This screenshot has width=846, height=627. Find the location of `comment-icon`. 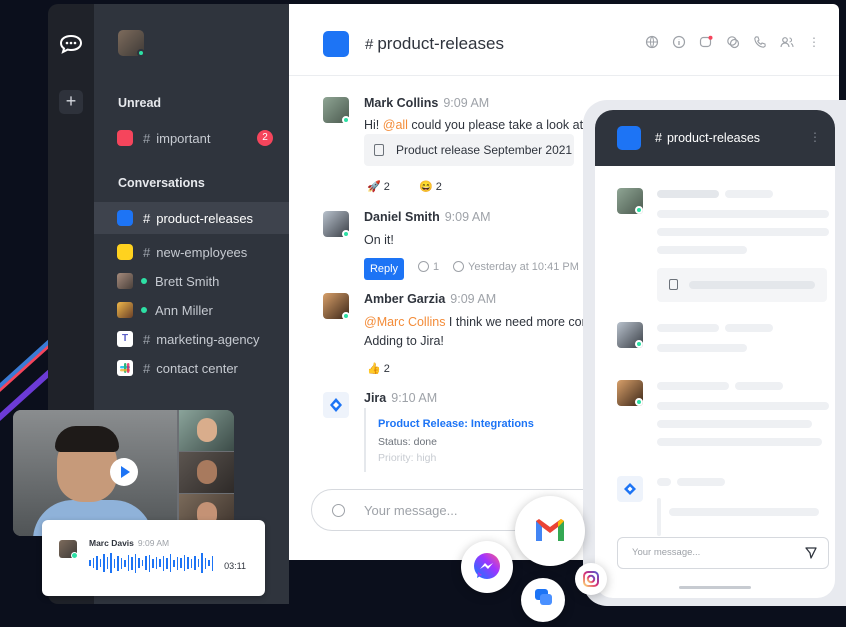

comment-icon is located at coordinates (423, 266).